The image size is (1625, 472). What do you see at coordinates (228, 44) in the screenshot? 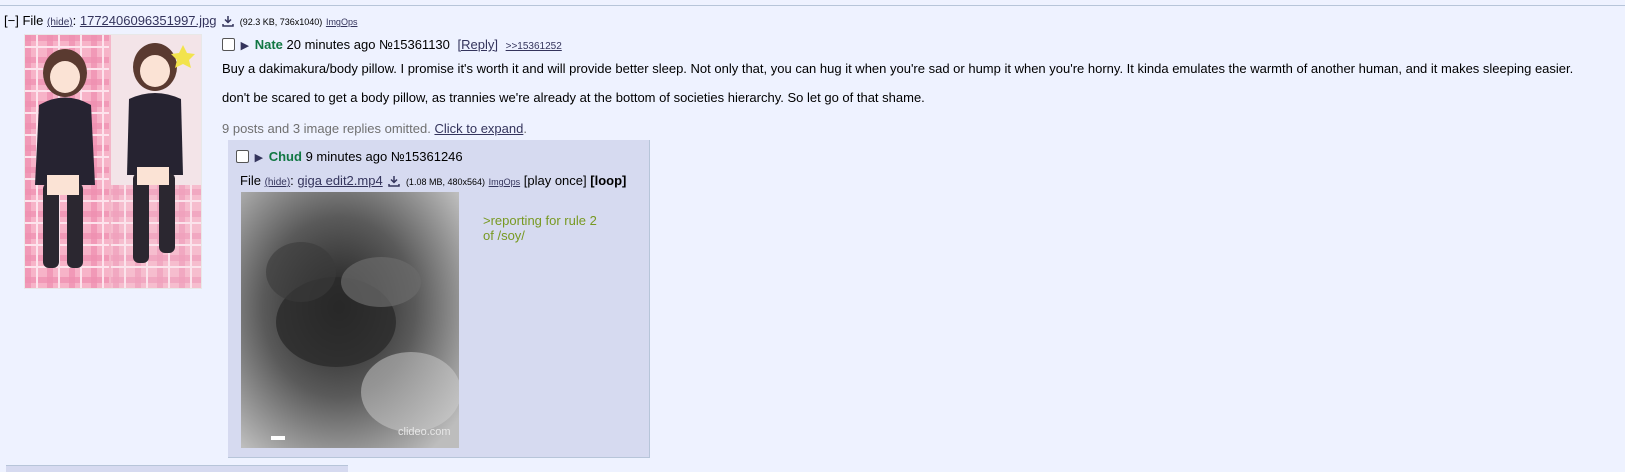
I see `op-select-checkbox` at bounding box center [228, 44].